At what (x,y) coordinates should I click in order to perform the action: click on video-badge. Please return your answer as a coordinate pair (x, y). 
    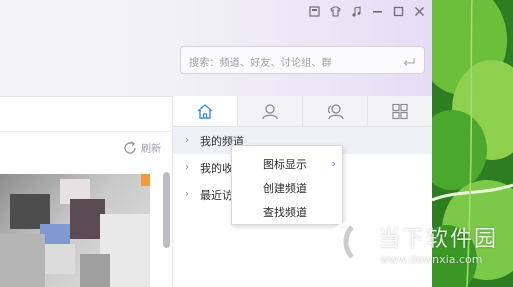
    Looking at the image, I should click on (145, 180).